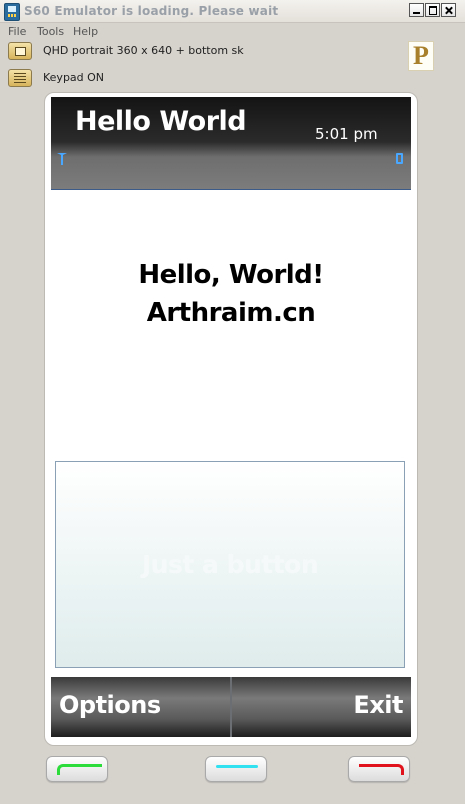  Describe the element at coordinates (416, 10) in the screenshot. I see `minimize-button` at that location.